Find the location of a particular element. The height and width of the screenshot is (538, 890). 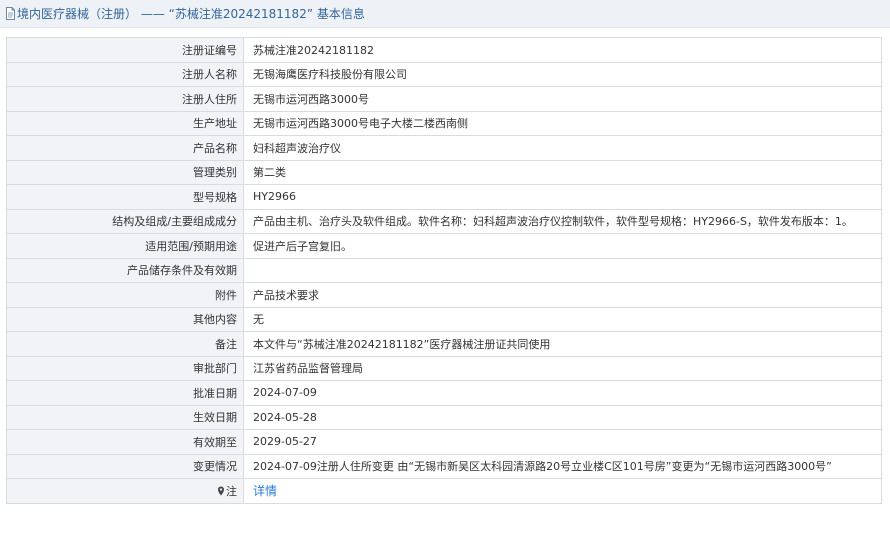

document-icon is located at coordinates (10, 13).